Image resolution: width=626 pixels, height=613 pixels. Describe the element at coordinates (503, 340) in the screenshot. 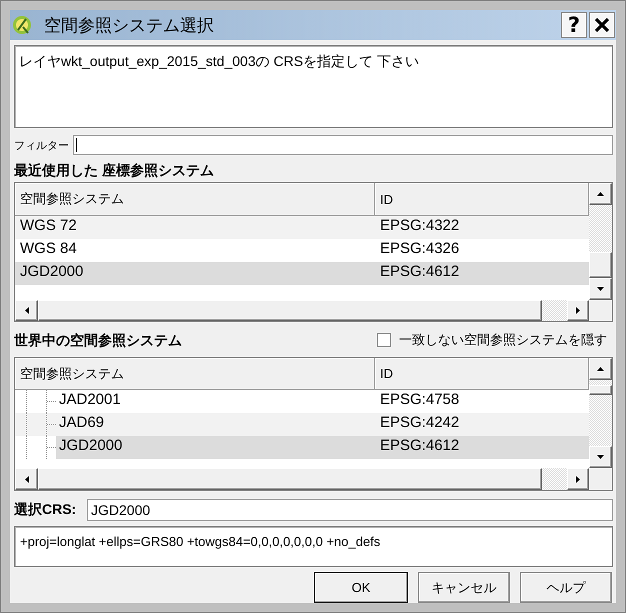

I see `checkbox-label: 一致しない空間参照システムを隠す` at that location.